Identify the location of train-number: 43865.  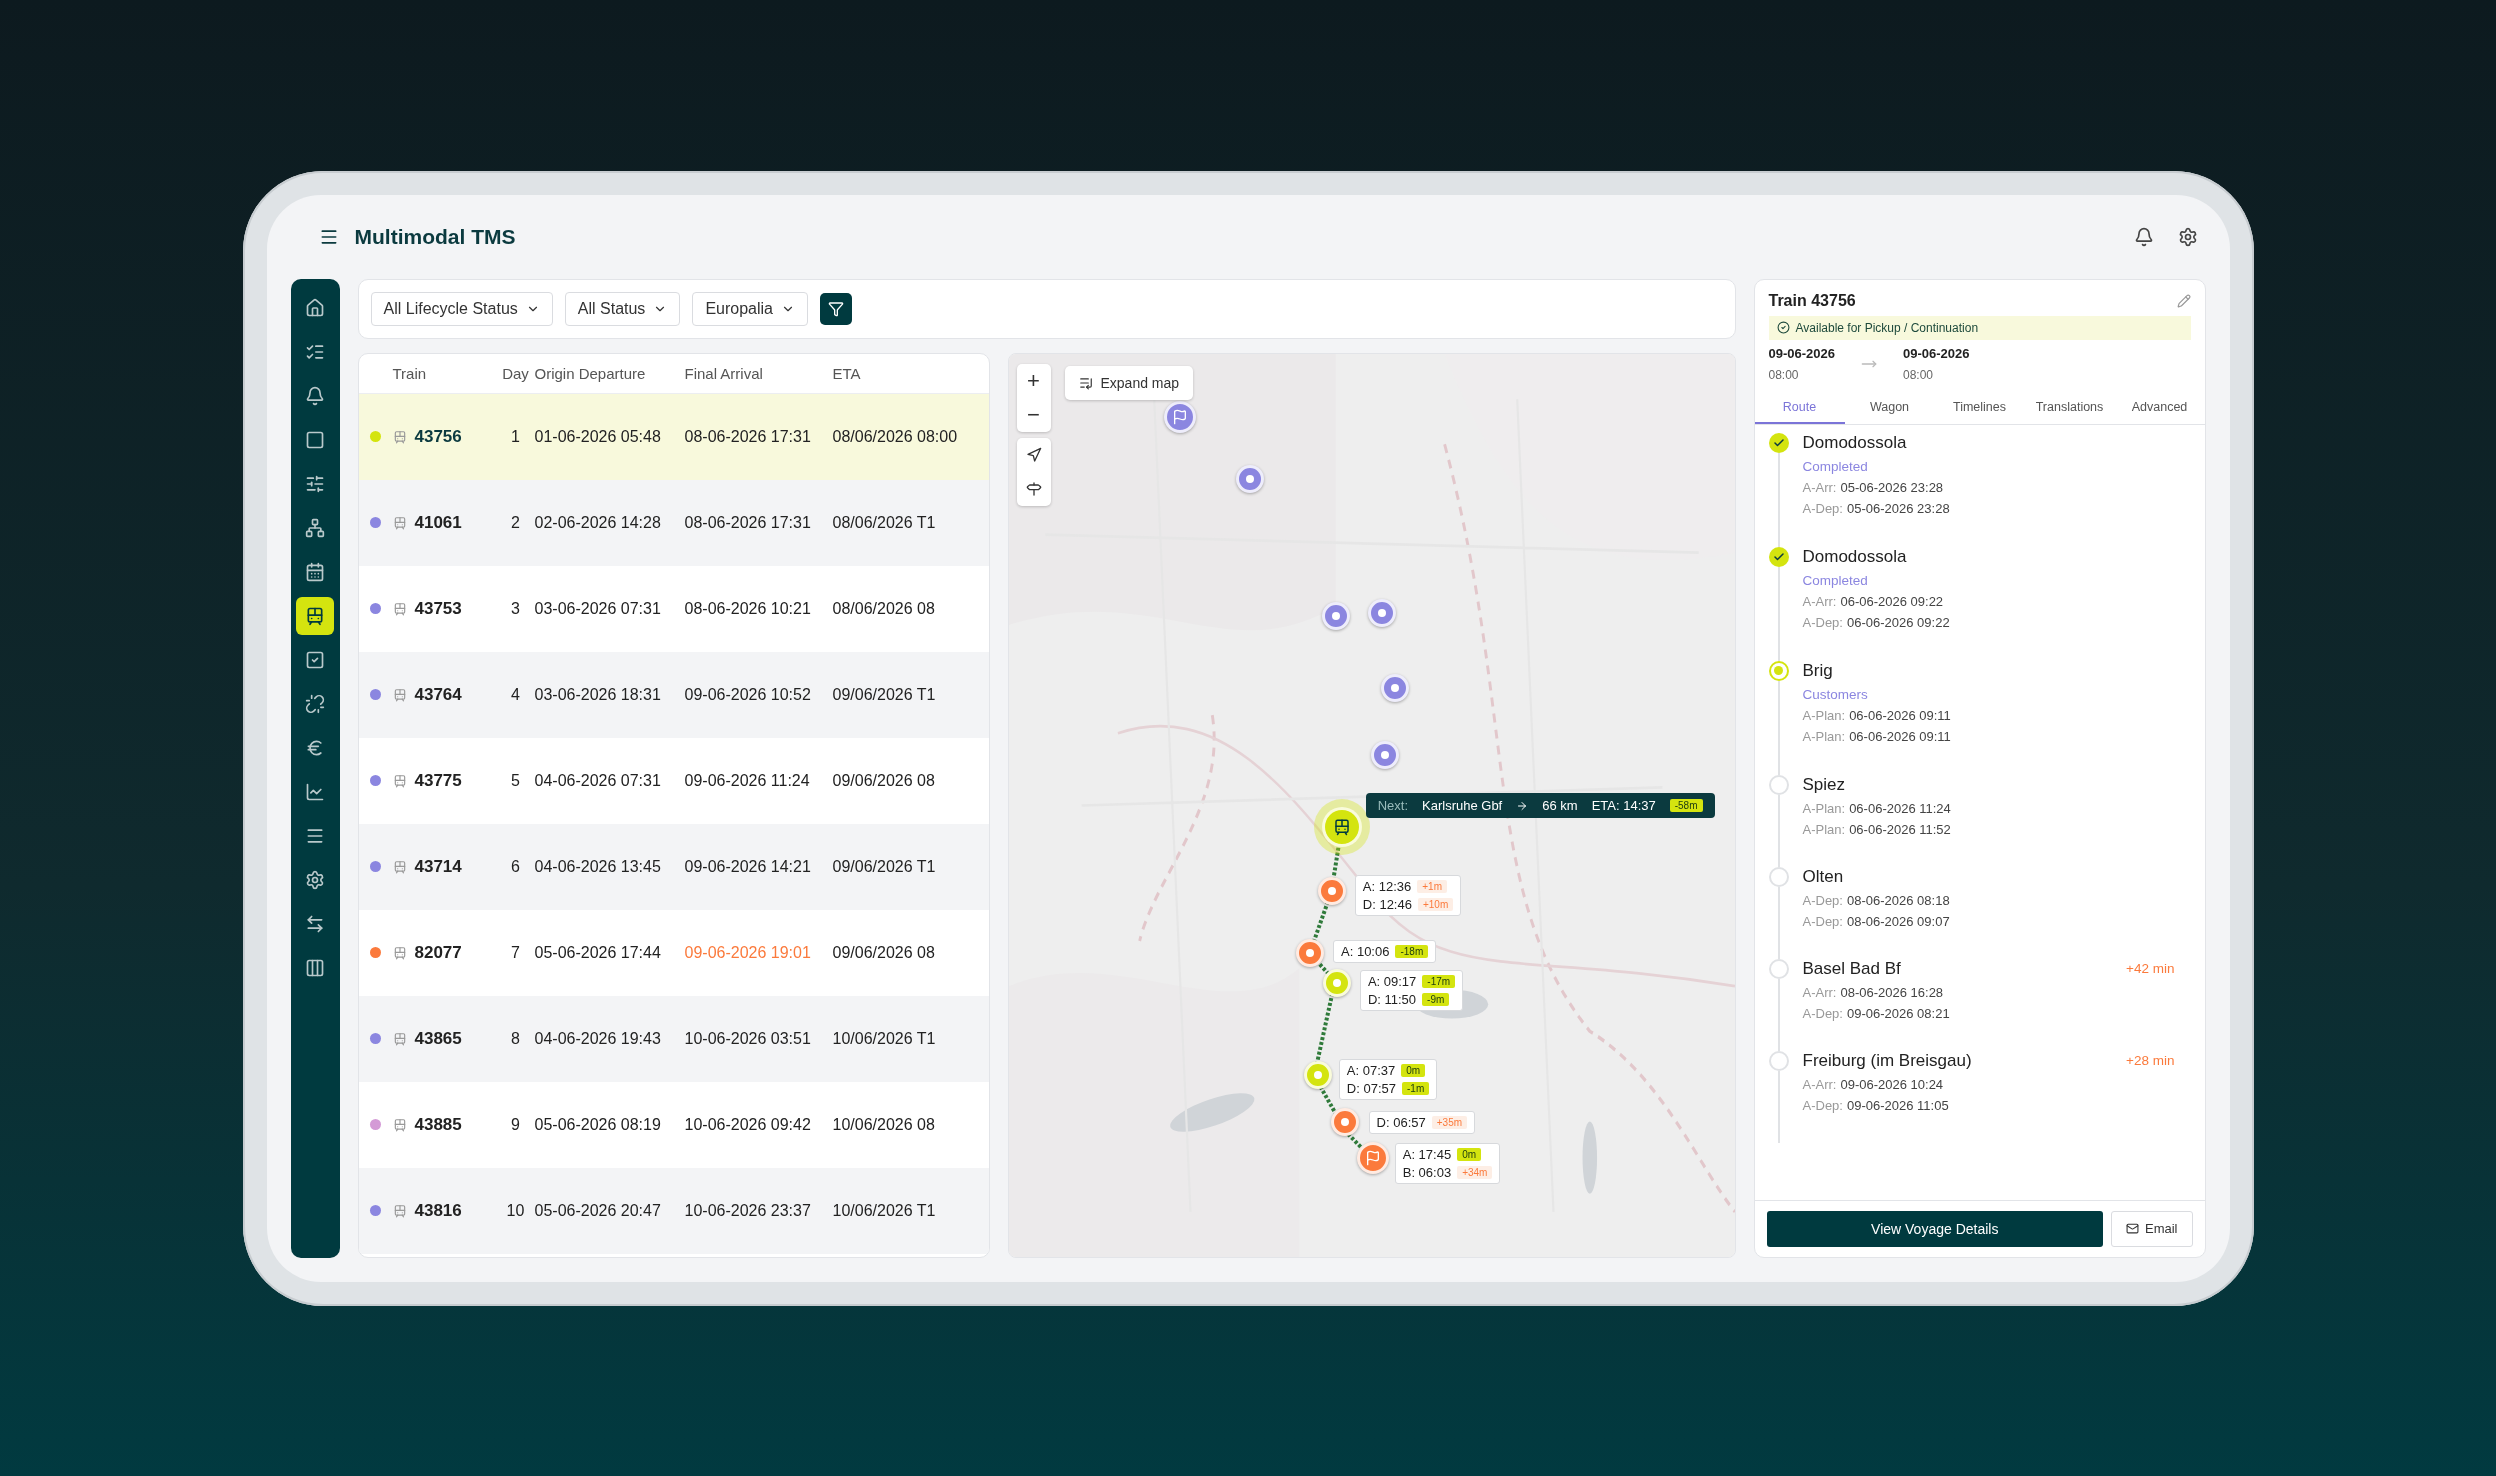
(438, 1038).